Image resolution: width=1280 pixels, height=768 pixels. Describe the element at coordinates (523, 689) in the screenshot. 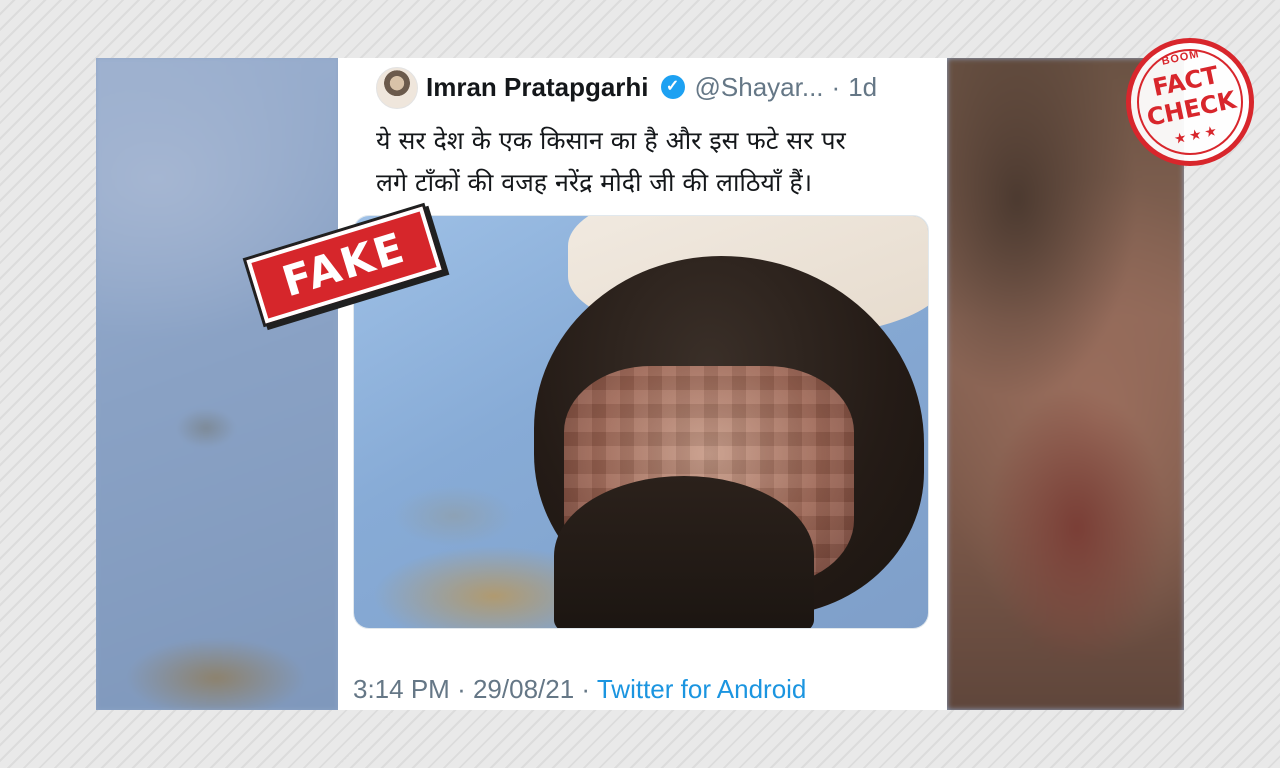

I see `footer-date: 29/08/21` at that location.